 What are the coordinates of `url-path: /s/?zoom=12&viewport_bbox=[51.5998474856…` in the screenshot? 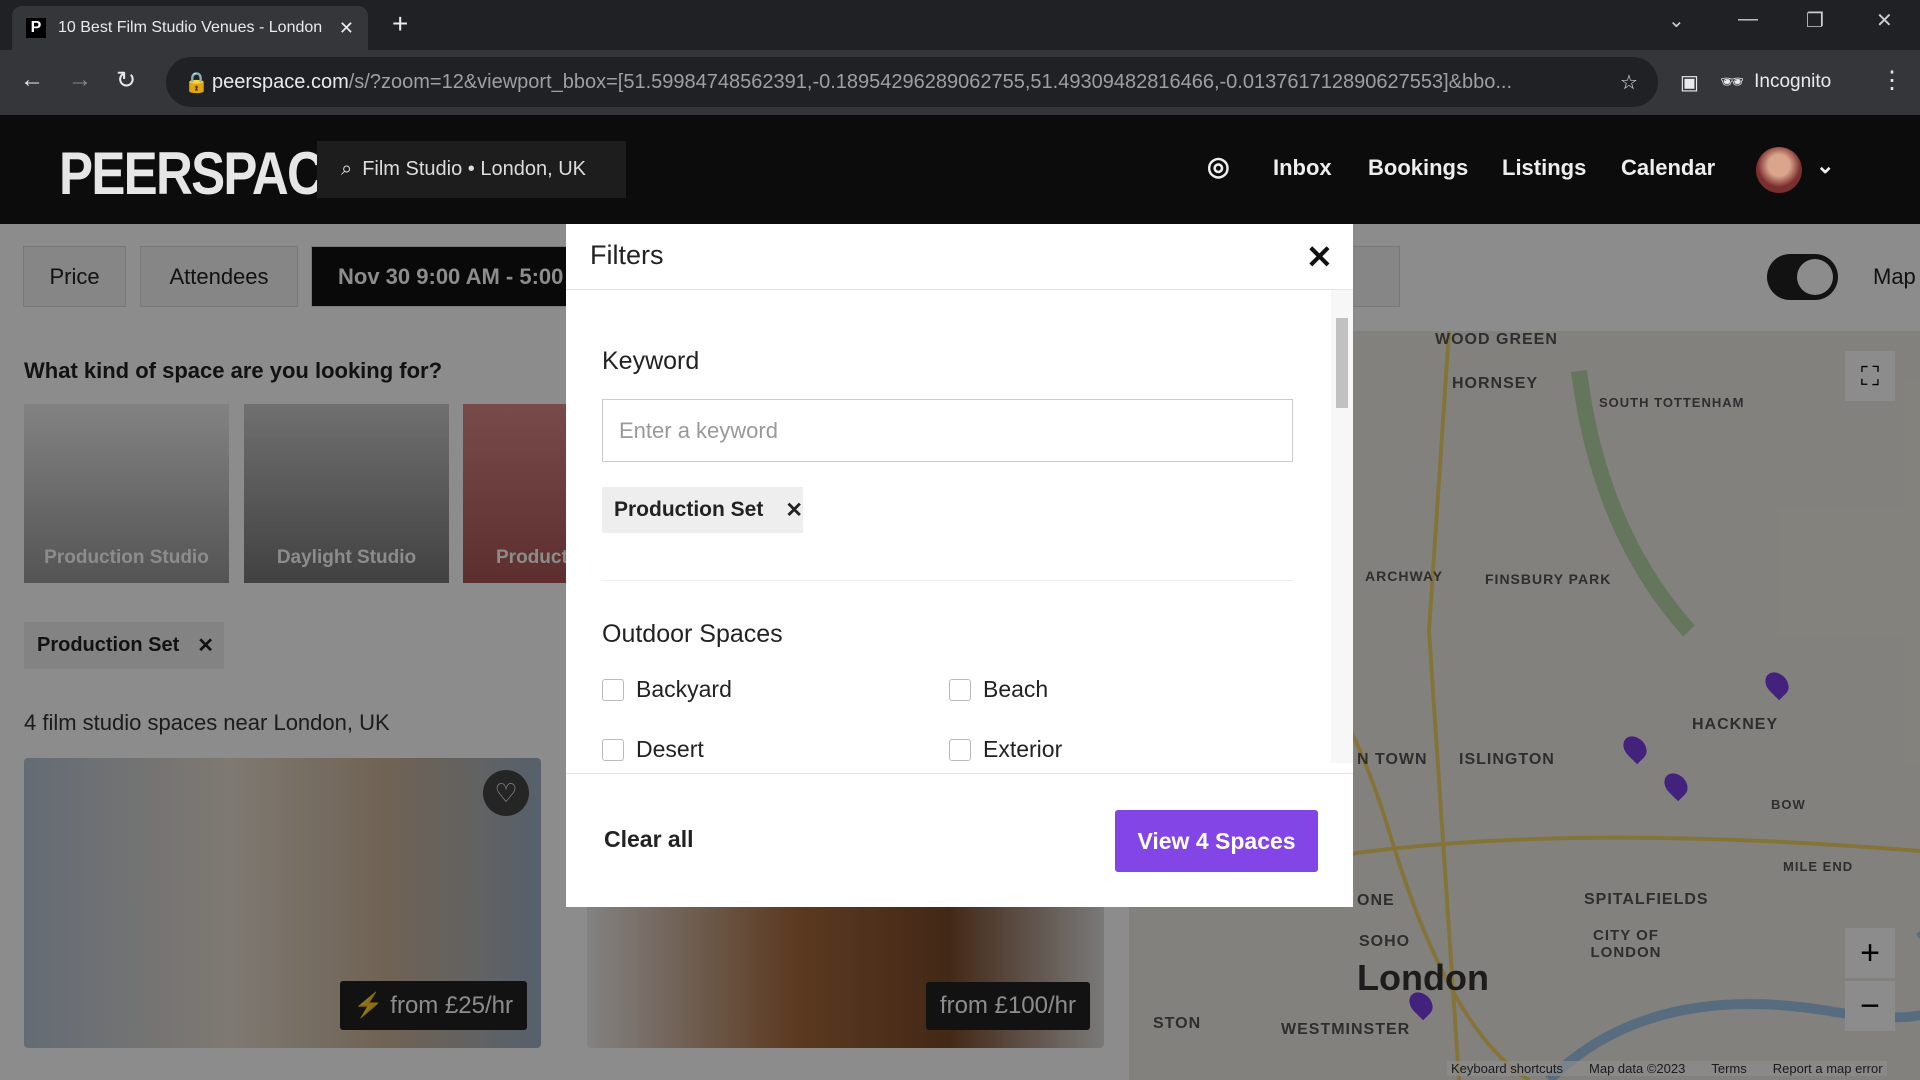 It's located at (930, 81).